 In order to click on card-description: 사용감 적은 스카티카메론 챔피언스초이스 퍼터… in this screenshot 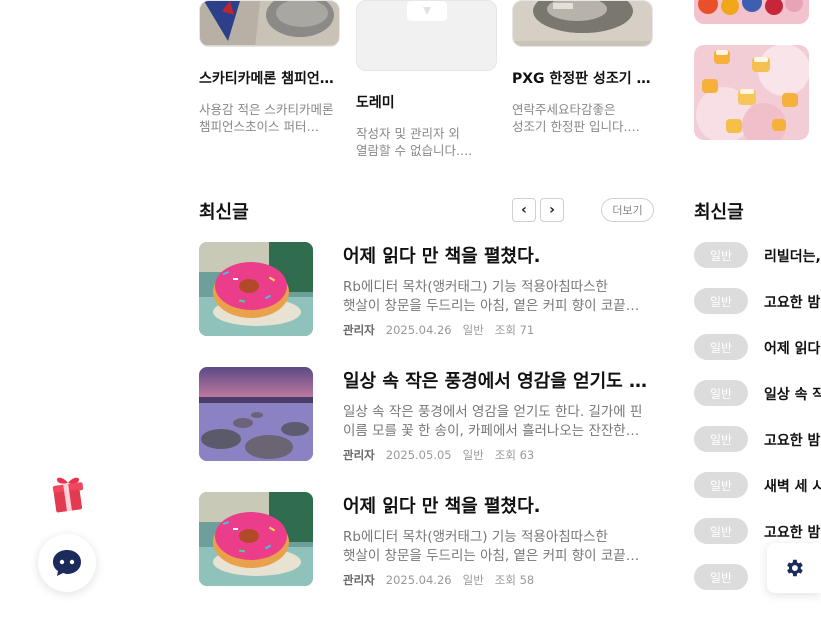, I will do `click(272, 118)`.